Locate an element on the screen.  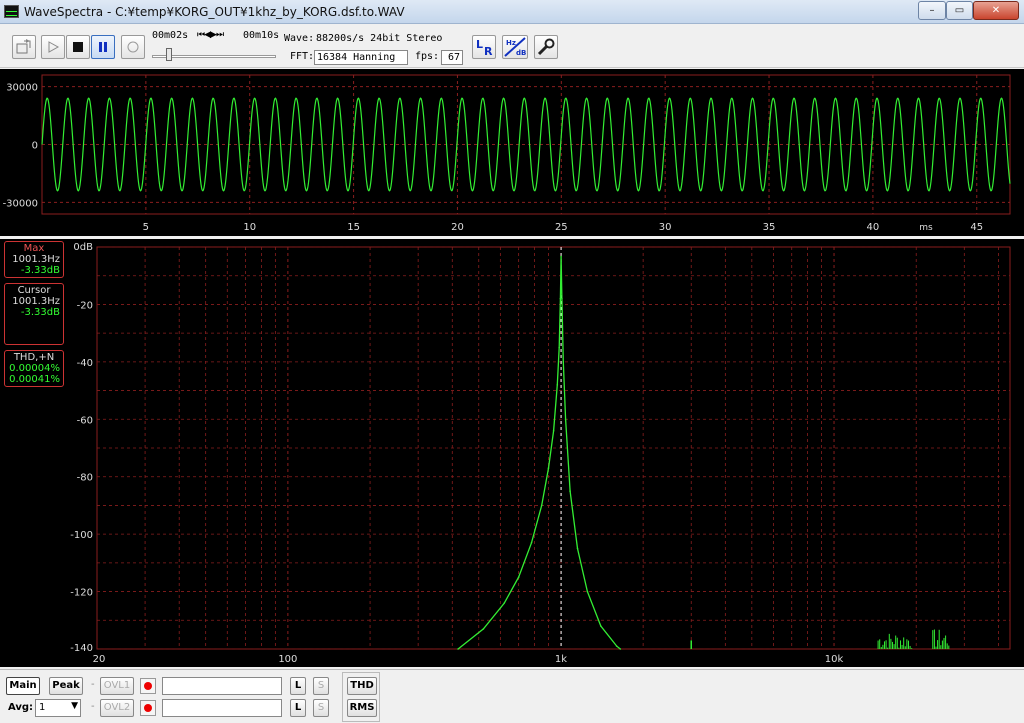
app-icon is located at coordinates (11, 11).